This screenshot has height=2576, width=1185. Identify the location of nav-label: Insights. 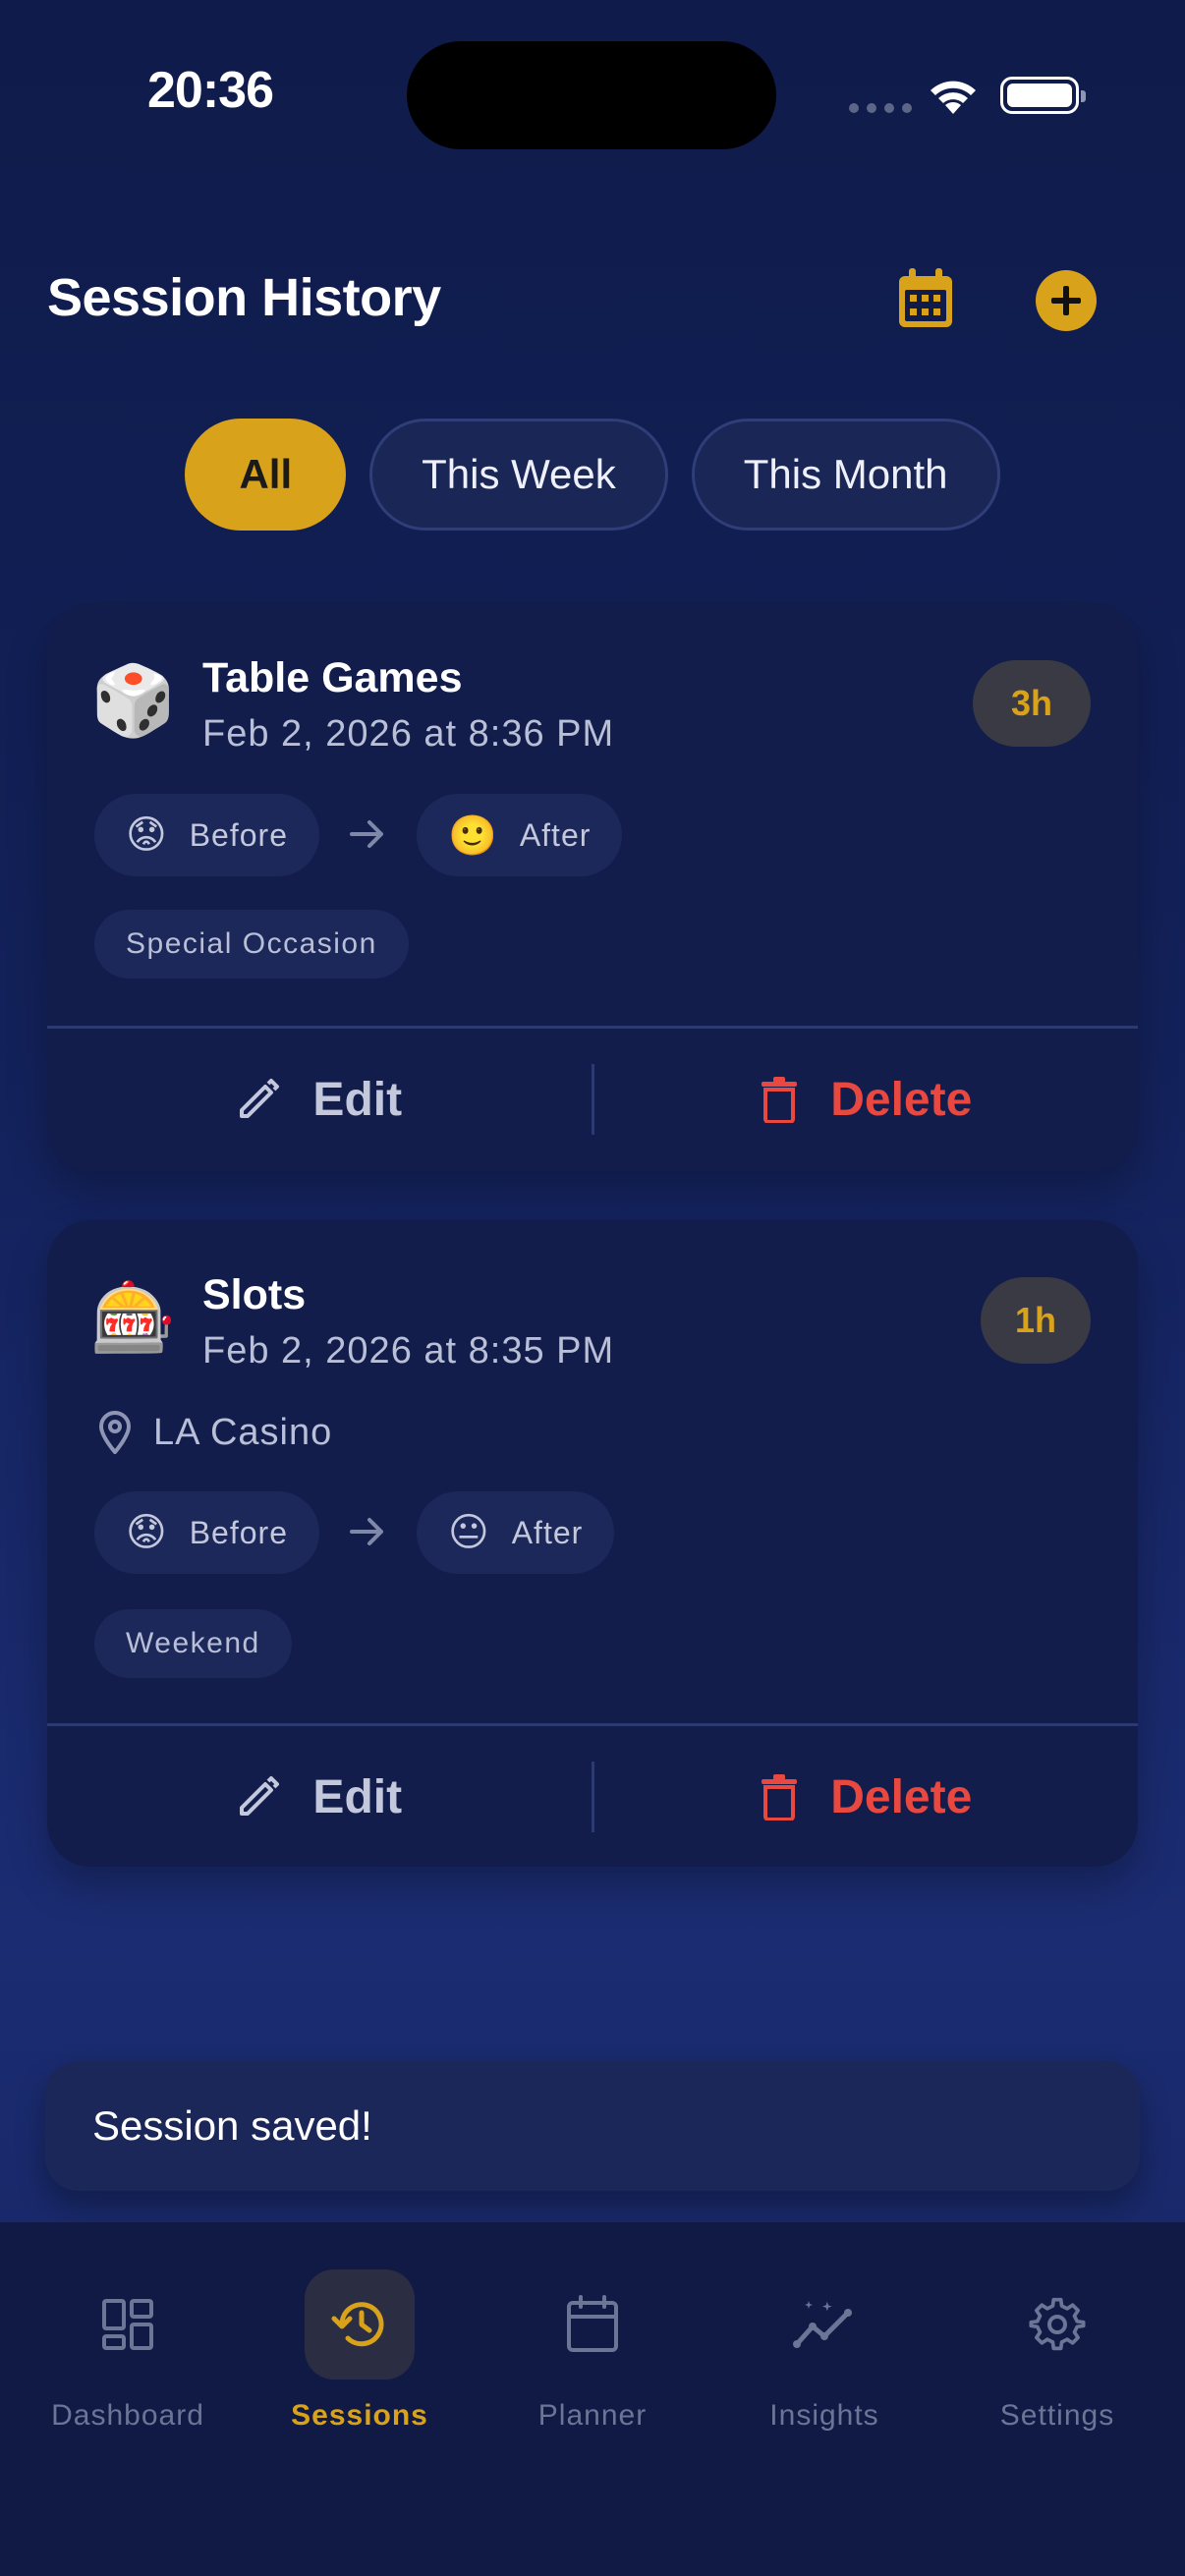
(824, 2415).